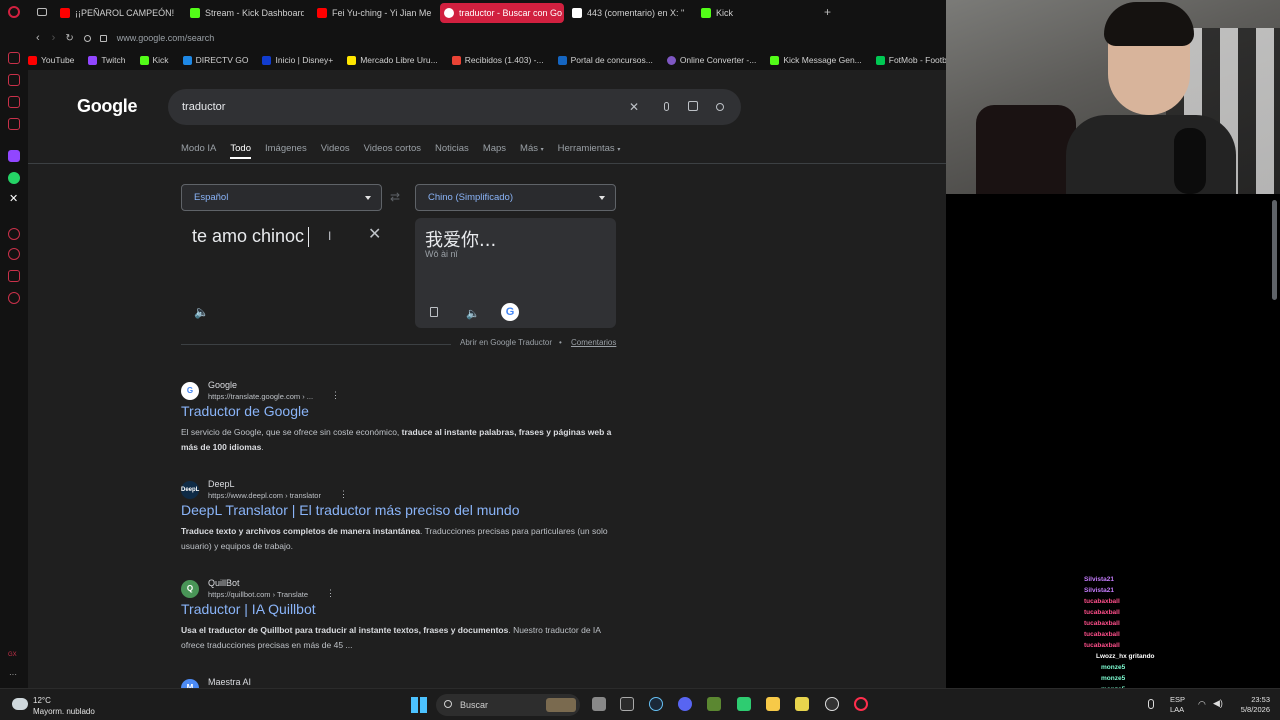 The width and height of the screenshot is (1280, 720). Describe the element at coordinates (54, 38) in the screenshot. I see `forward-icon: ›` at that location.